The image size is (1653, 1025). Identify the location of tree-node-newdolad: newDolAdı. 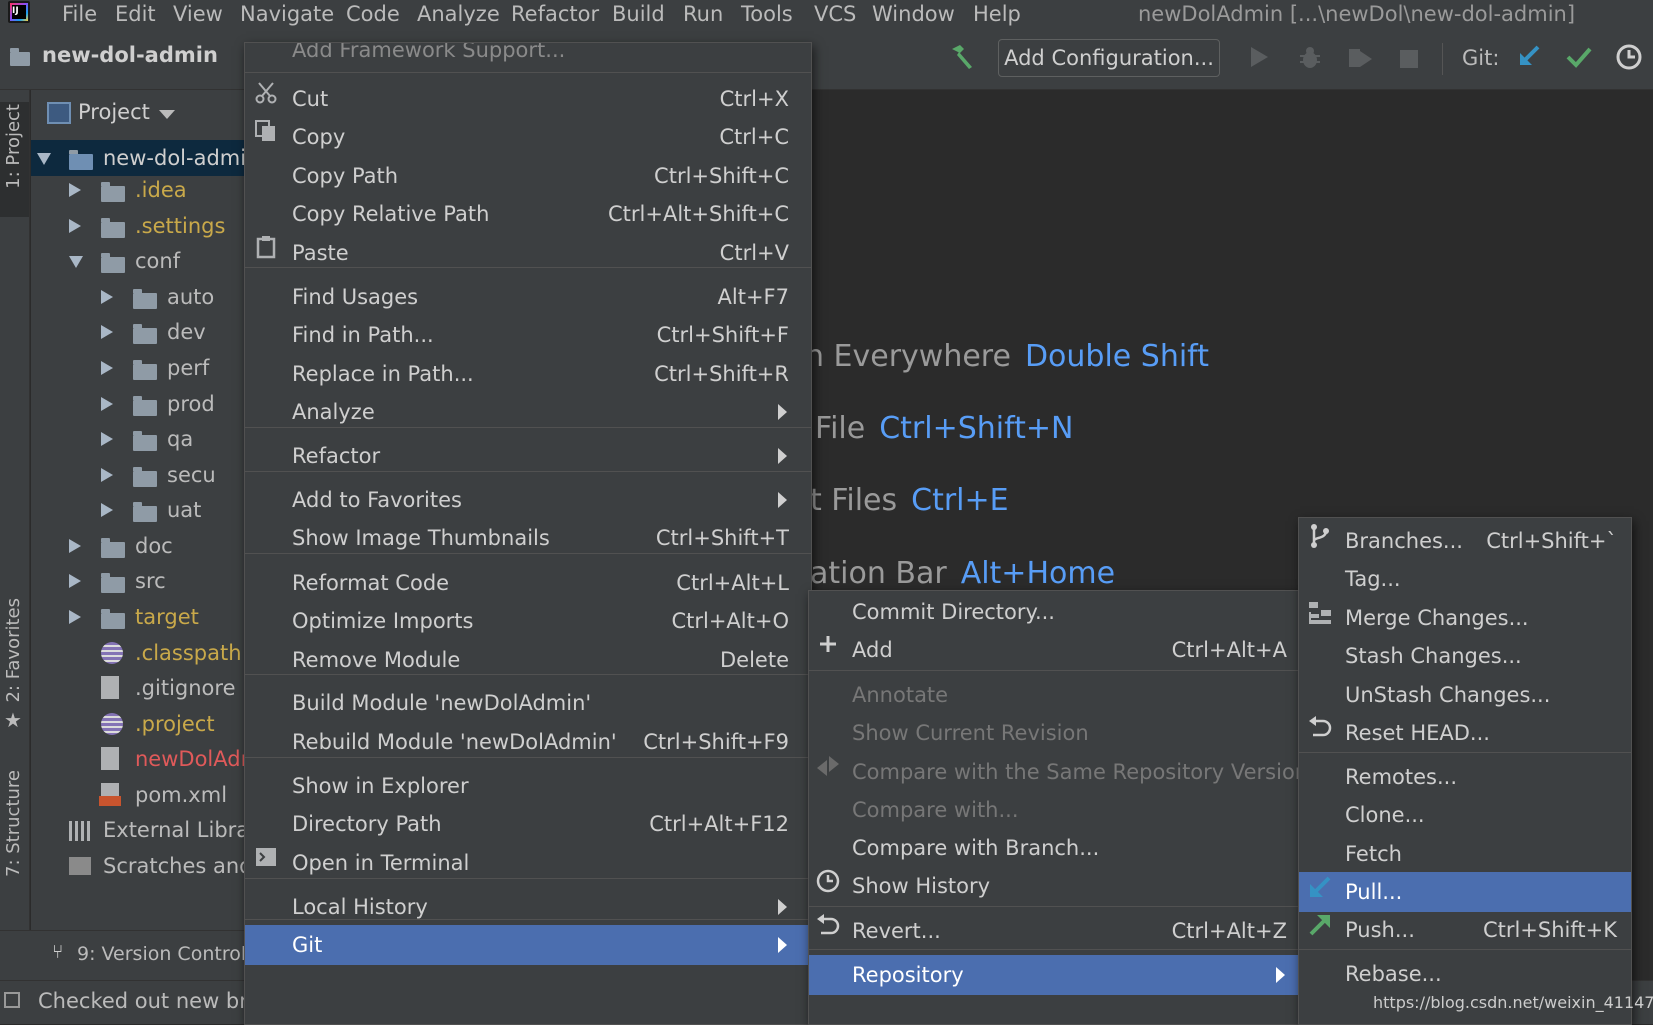
(138, 759).